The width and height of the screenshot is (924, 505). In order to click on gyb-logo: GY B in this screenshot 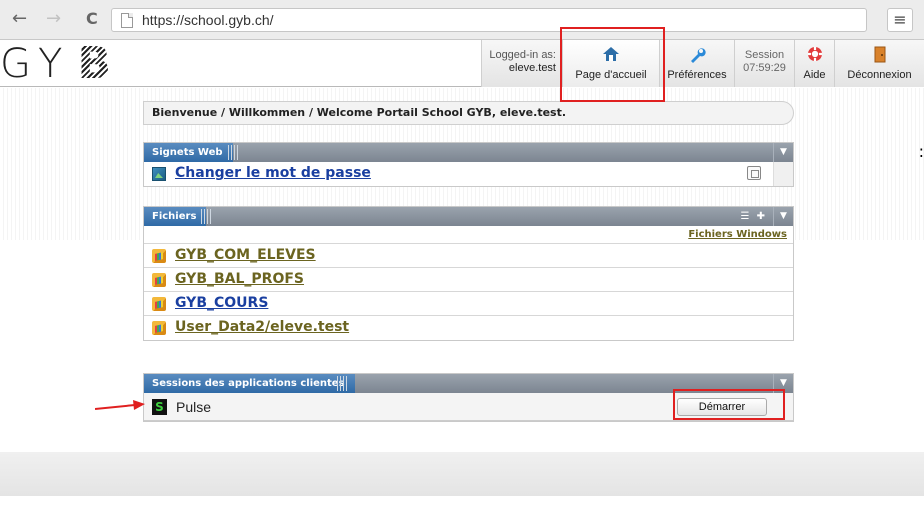, I will do `click(55, 63)`.